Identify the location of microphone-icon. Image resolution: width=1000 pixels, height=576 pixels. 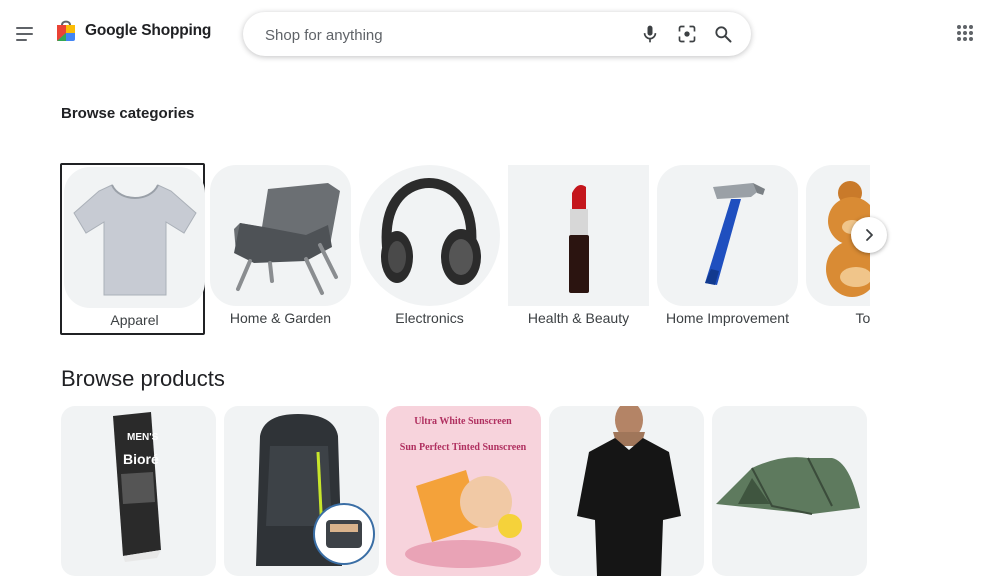
(650, 34).